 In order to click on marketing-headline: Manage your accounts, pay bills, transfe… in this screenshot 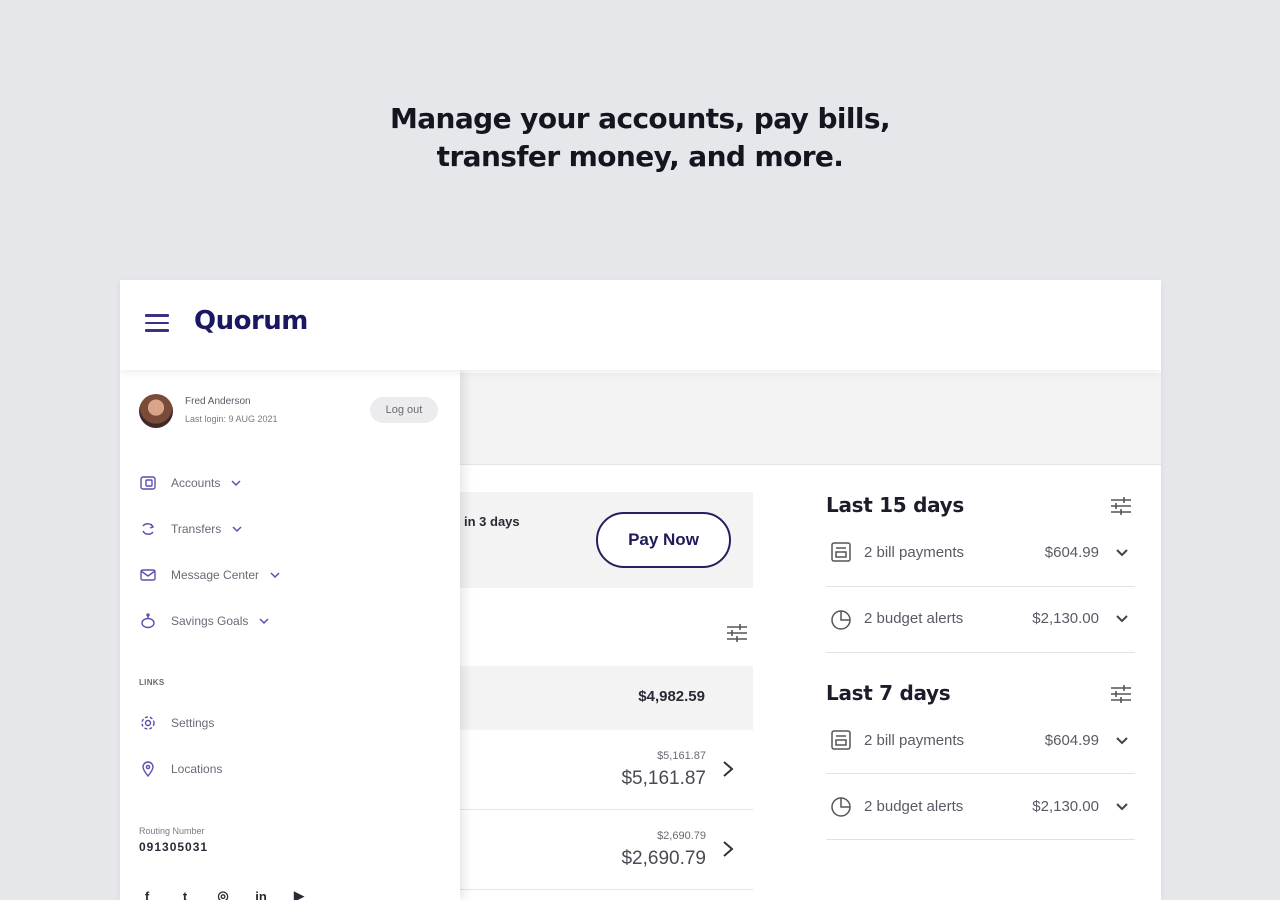, I will do `click(640, 138)`.